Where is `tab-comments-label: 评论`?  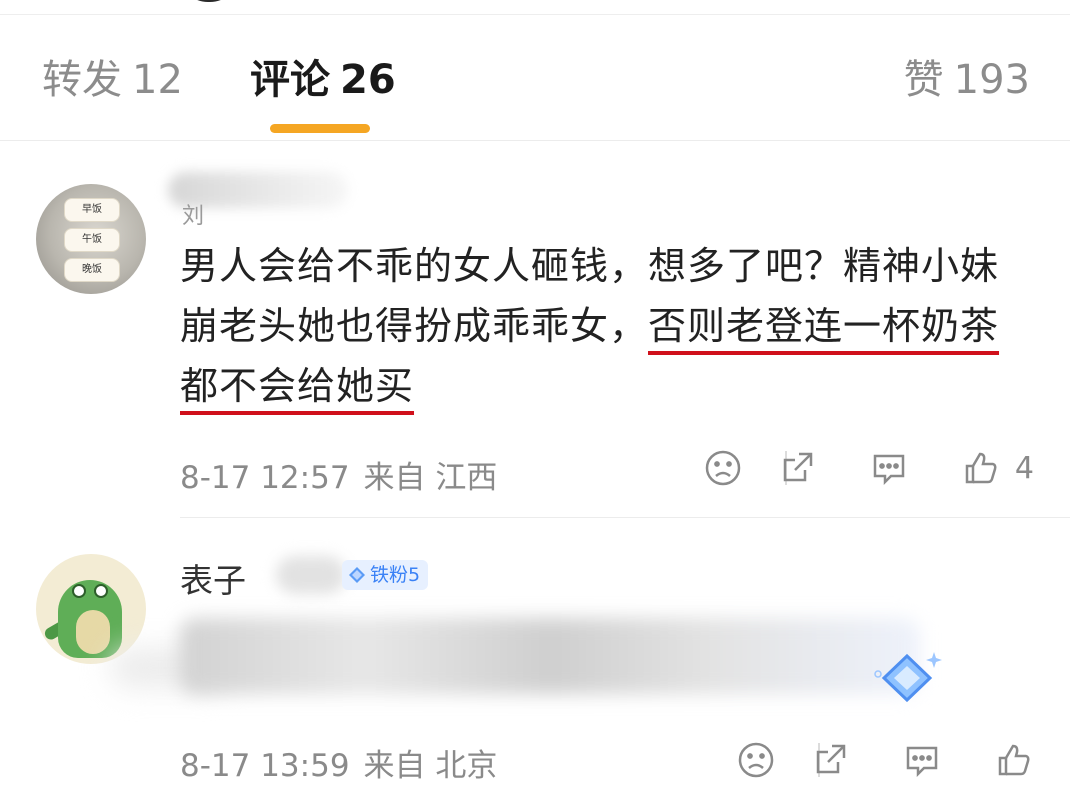
tab-comments-label: 评论 is located at coordinates (290, 80).